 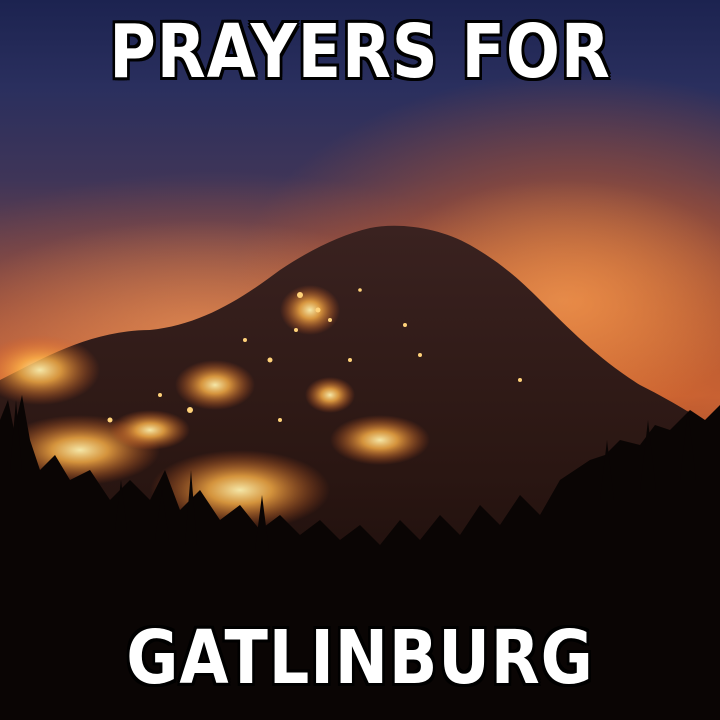 I want to click on bottom-caption: GATLINBURG, so click(x=360, y=658).